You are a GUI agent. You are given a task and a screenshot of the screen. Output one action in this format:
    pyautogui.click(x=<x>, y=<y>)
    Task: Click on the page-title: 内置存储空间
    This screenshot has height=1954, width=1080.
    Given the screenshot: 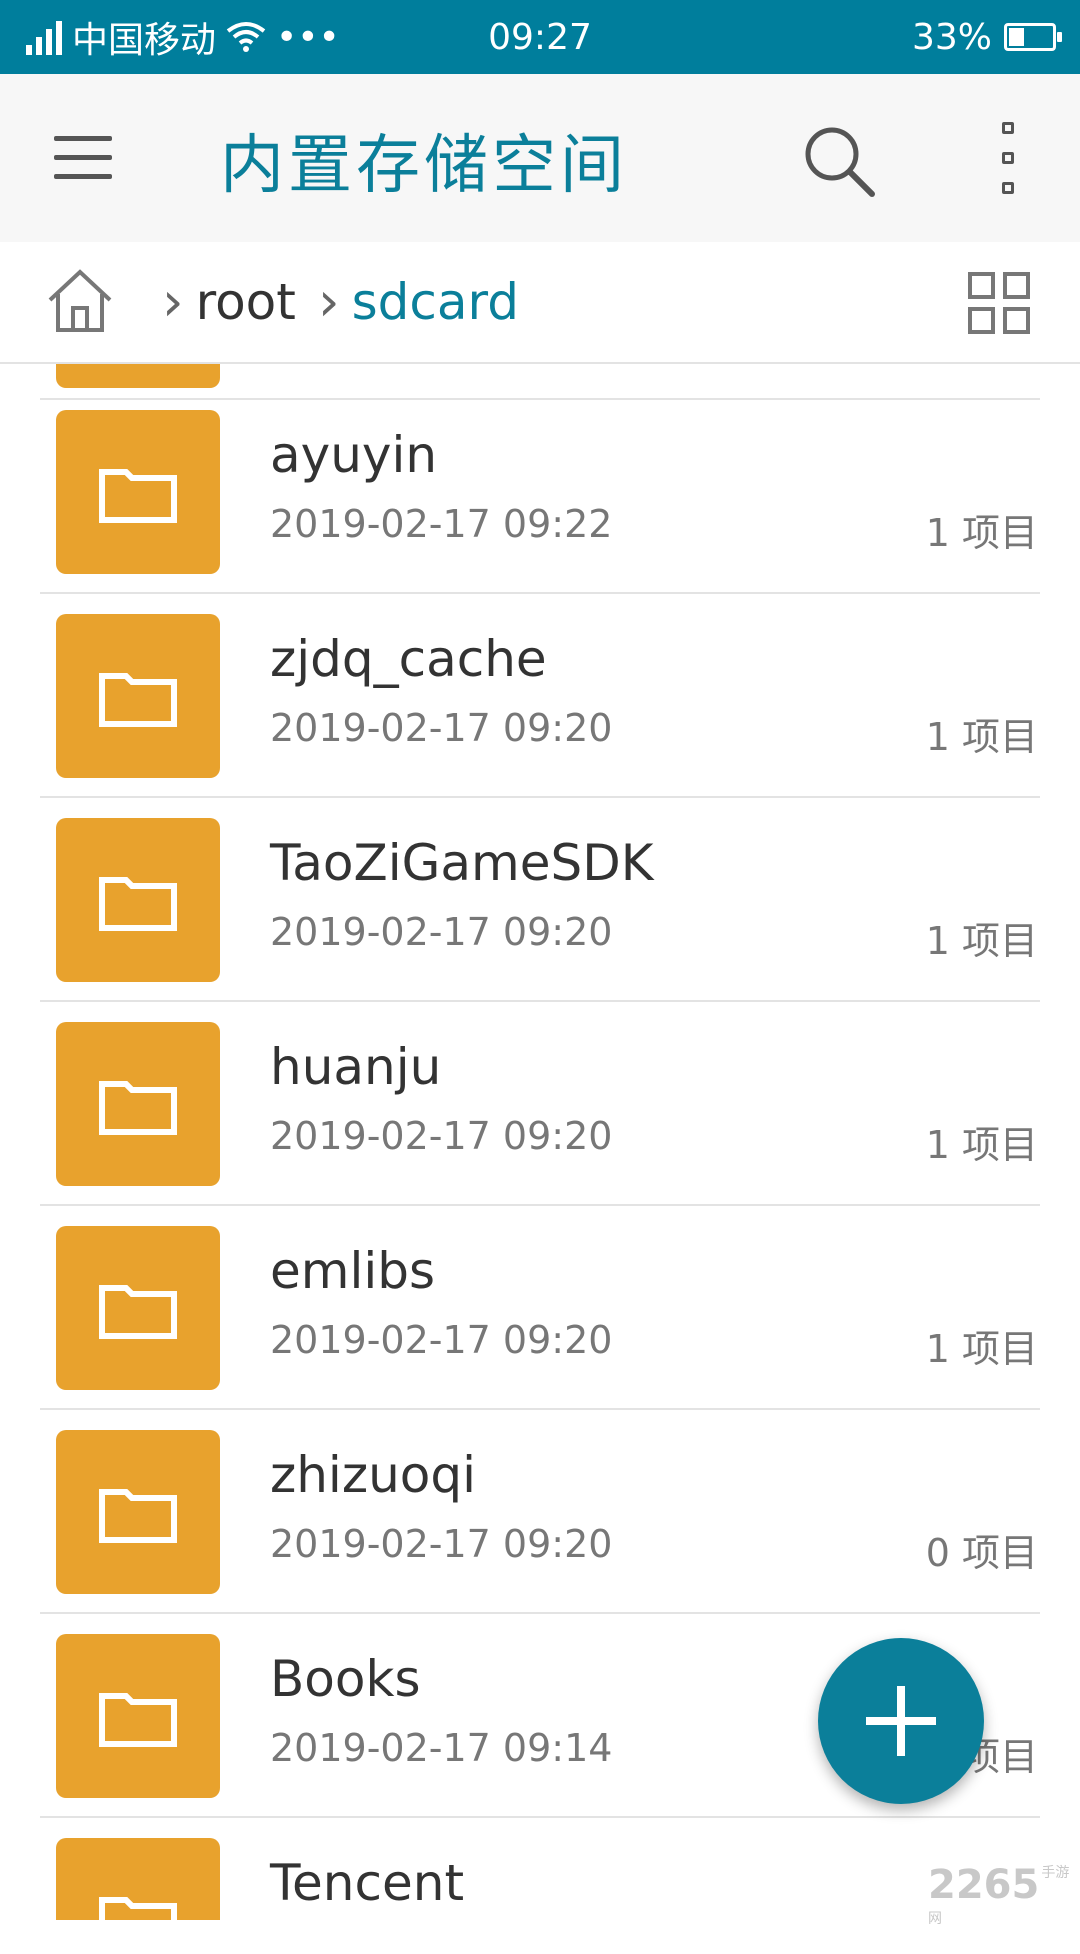 What is the action you would take?
    pyautogui.click(x=424, y=166)
    